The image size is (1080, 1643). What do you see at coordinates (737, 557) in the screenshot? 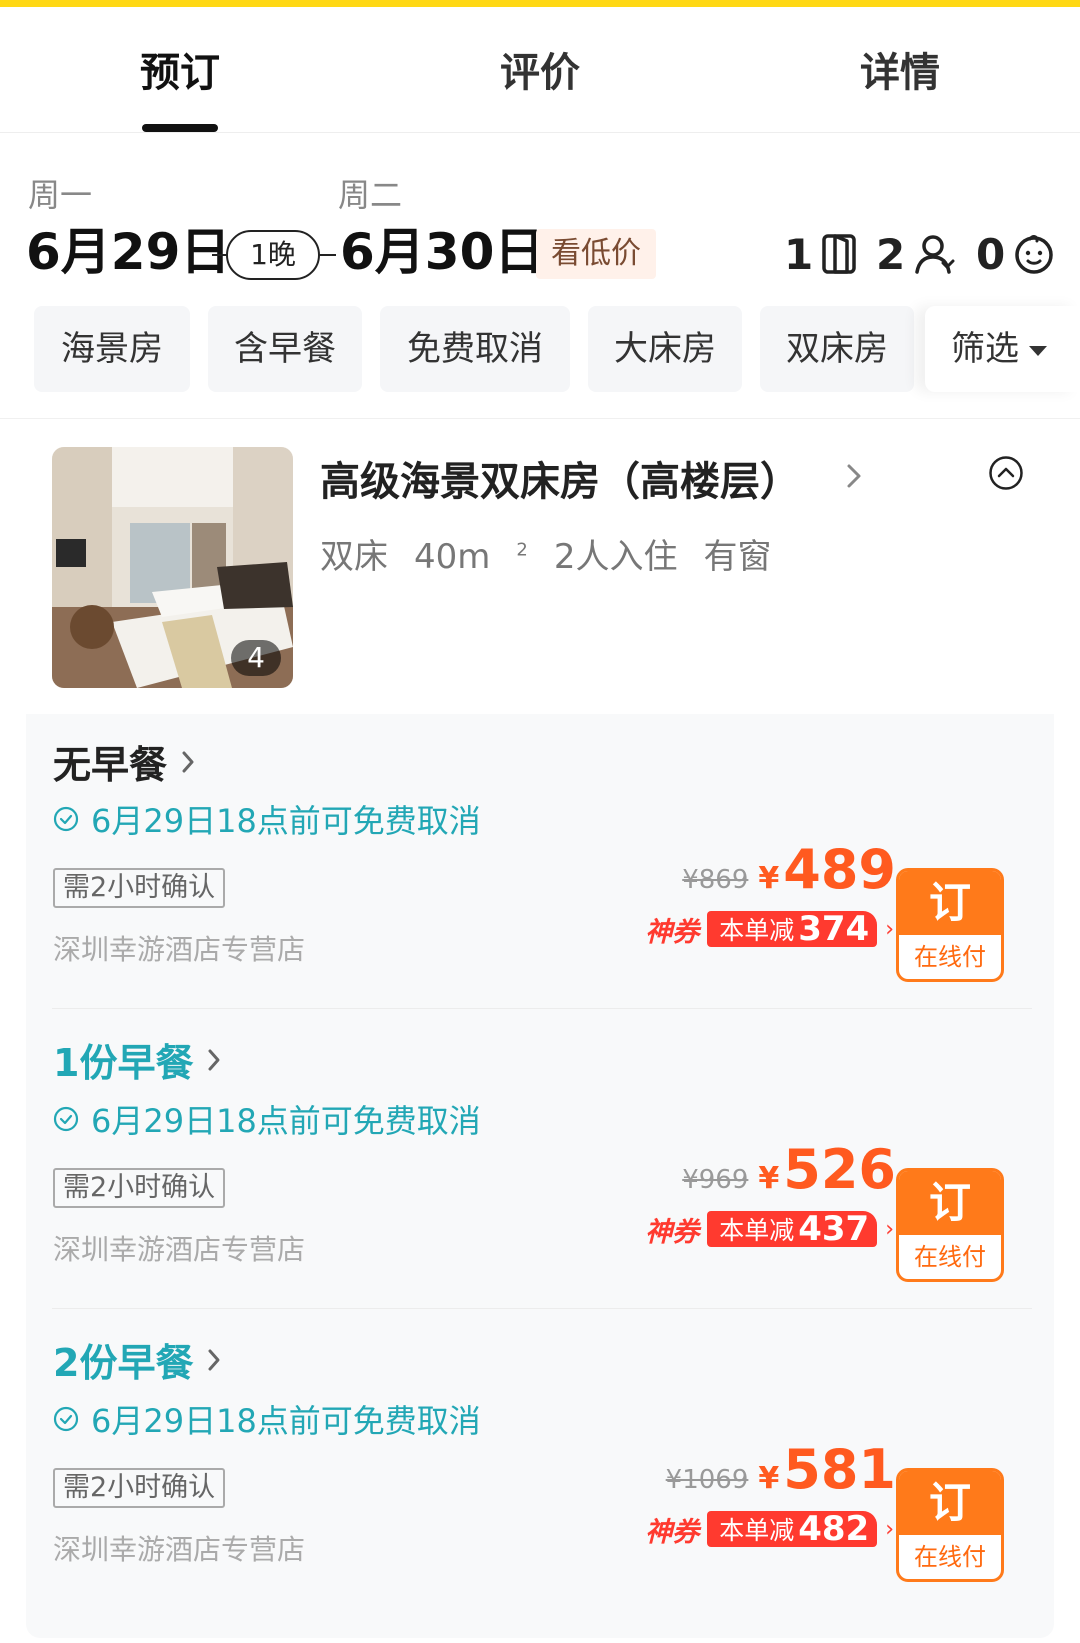
I see `window-info: 有窗` at bounding box center [737, 557].